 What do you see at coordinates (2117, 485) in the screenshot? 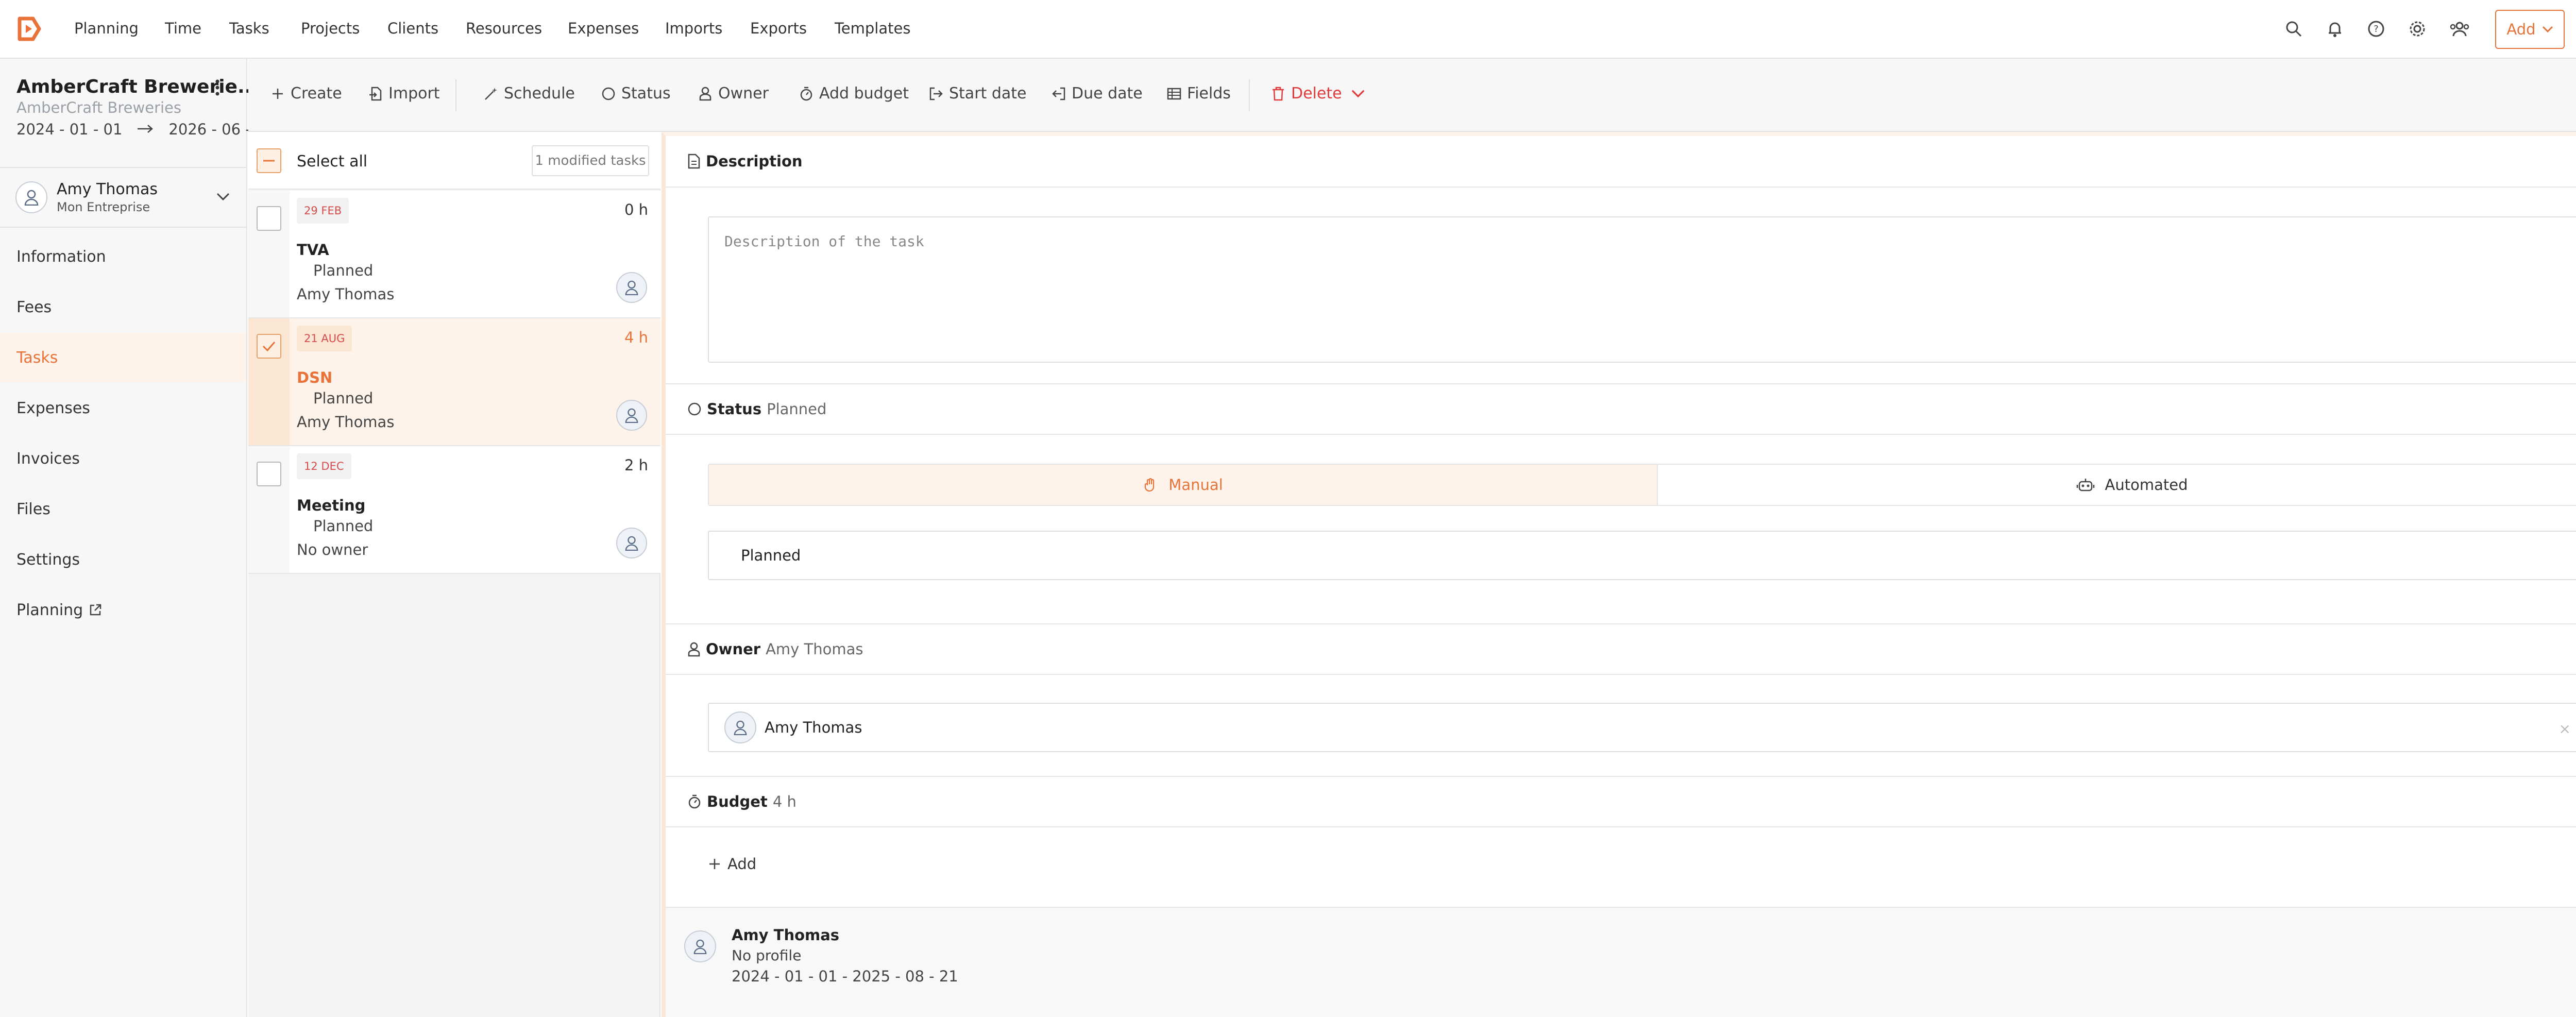
I see `automated-mode-button: Automated` at bounding box center [2117, 485].